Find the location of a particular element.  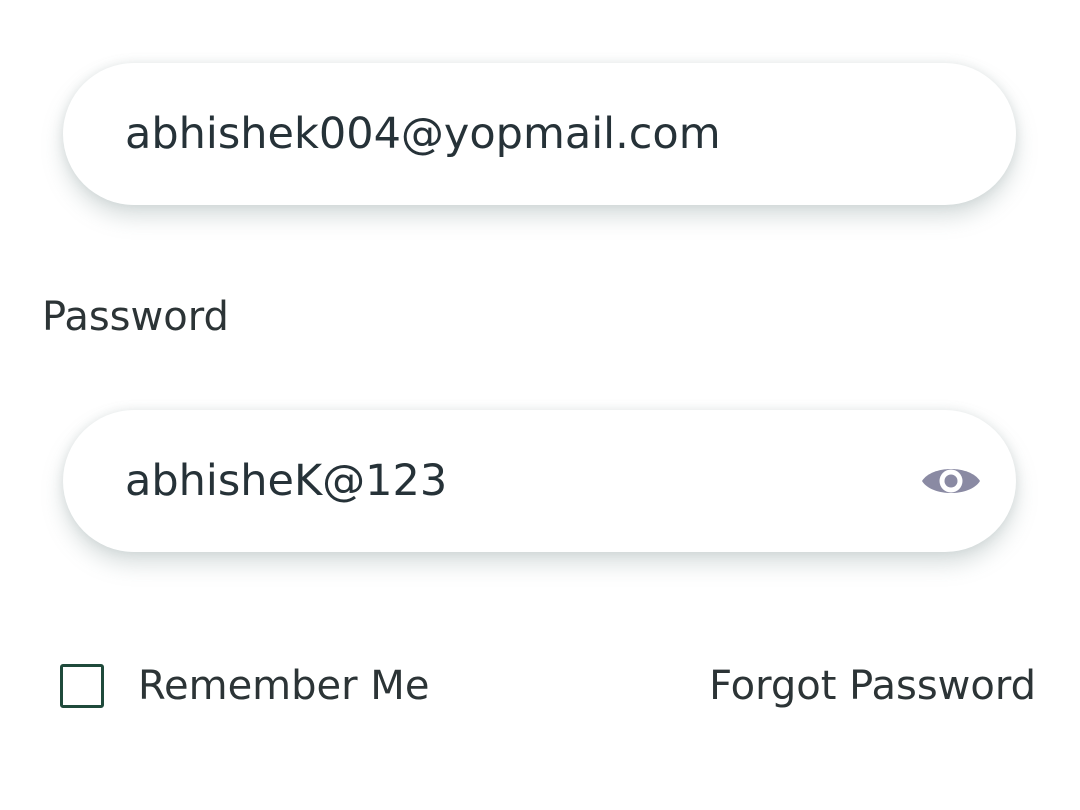

email-field is located at coordinates (505, 134).